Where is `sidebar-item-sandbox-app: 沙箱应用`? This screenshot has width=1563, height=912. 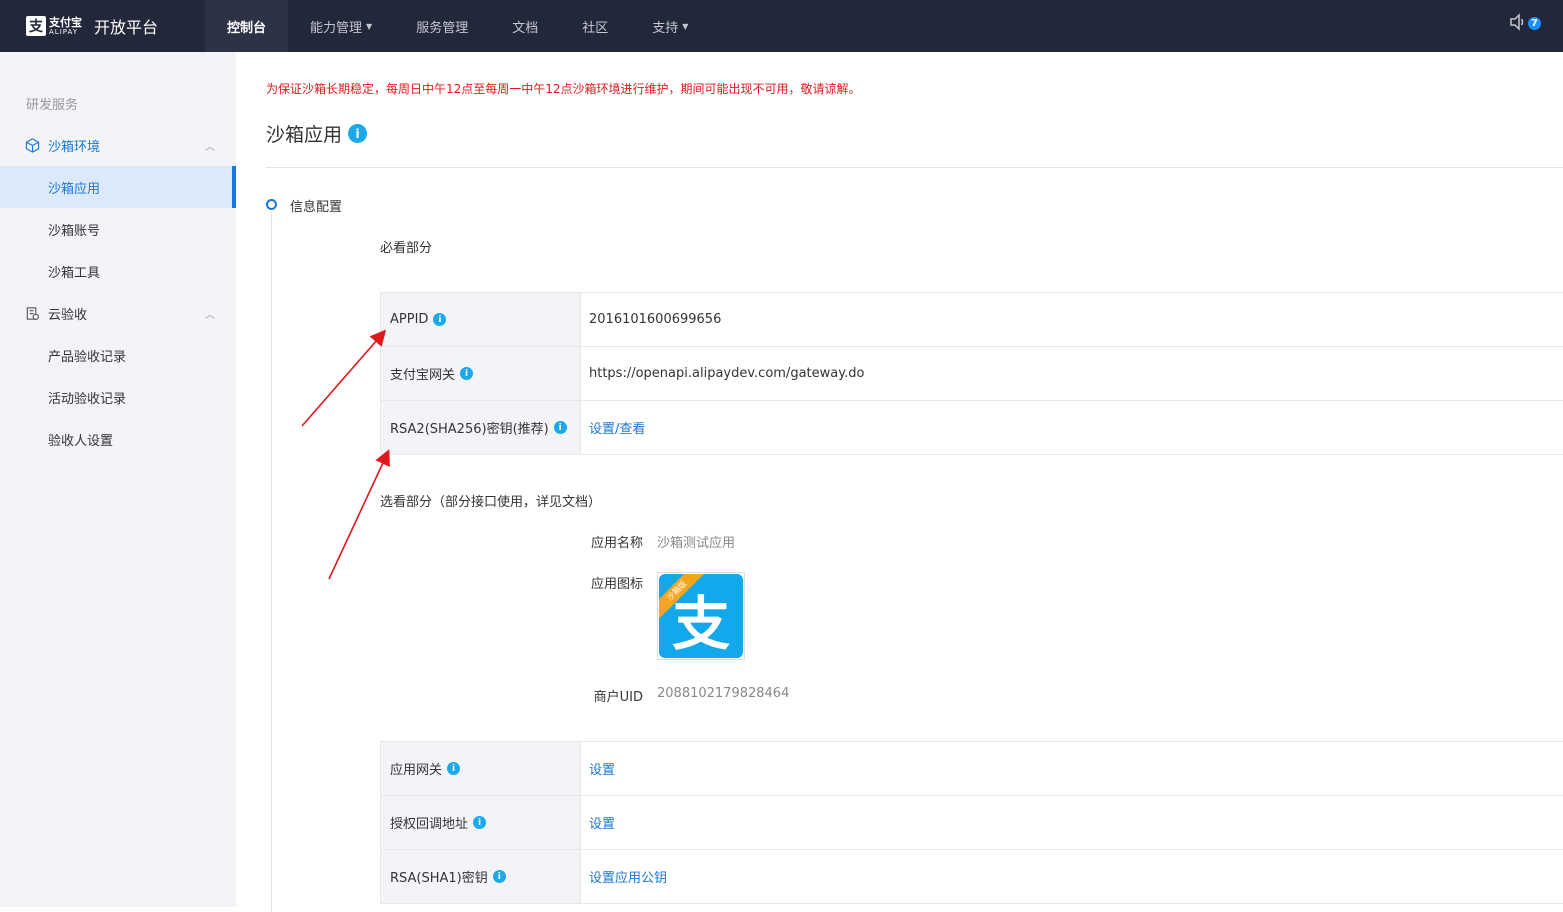
sidebar-item-sandbox-app: 沙箱应用 is located at coordinates (118, 187).